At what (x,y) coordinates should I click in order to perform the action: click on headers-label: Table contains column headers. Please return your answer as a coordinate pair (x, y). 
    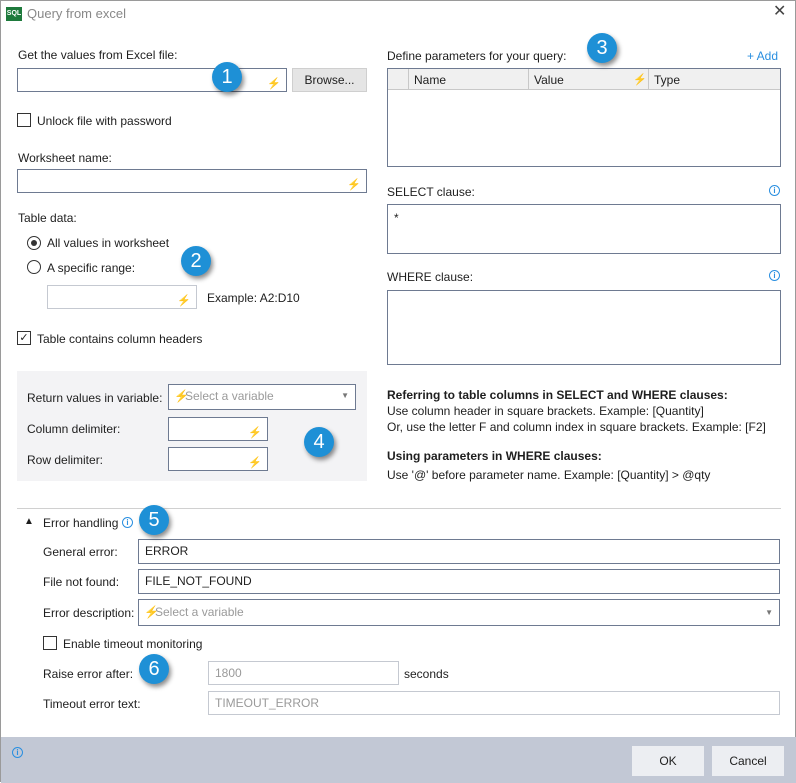
    Looking at the image, I should click on (120, 339).